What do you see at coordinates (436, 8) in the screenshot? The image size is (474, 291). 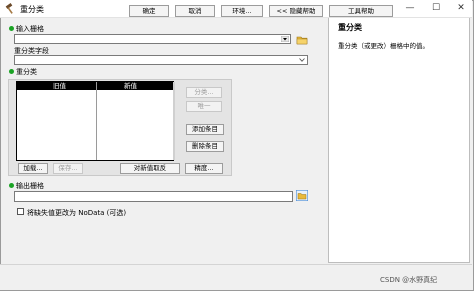 I see `maximize-button: ☐` at bounding box center [436, 8].